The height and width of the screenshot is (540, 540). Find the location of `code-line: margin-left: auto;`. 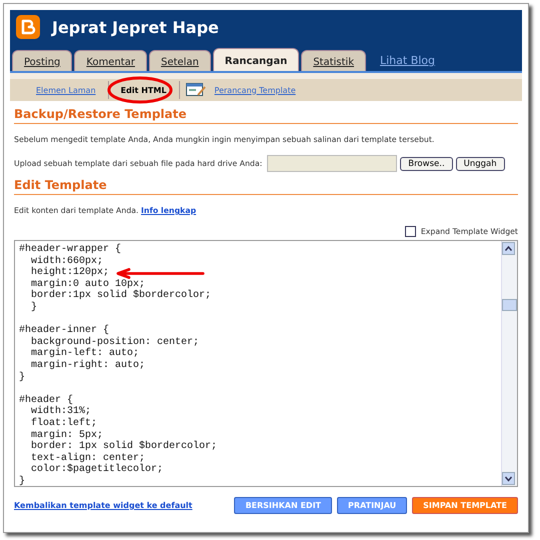

code-line: margin-left: auto; is located at coordinates (85, 354).